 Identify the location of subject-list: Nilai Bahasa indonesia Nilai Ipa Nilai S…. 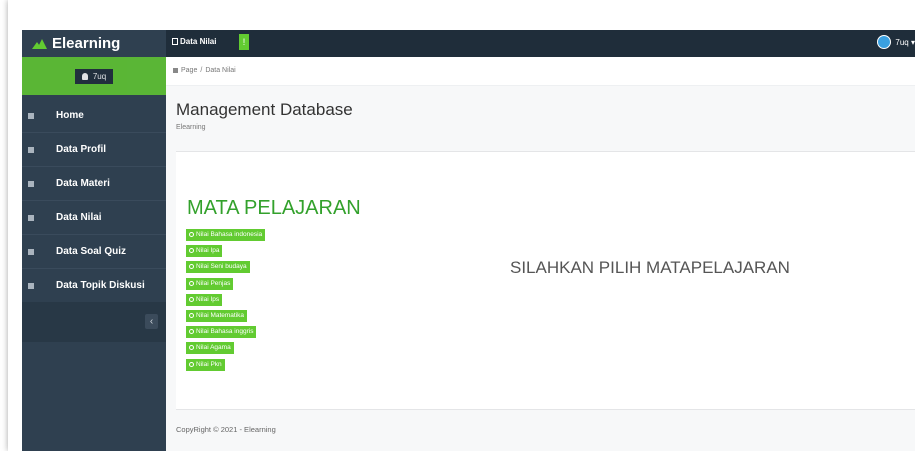
(226, 302).